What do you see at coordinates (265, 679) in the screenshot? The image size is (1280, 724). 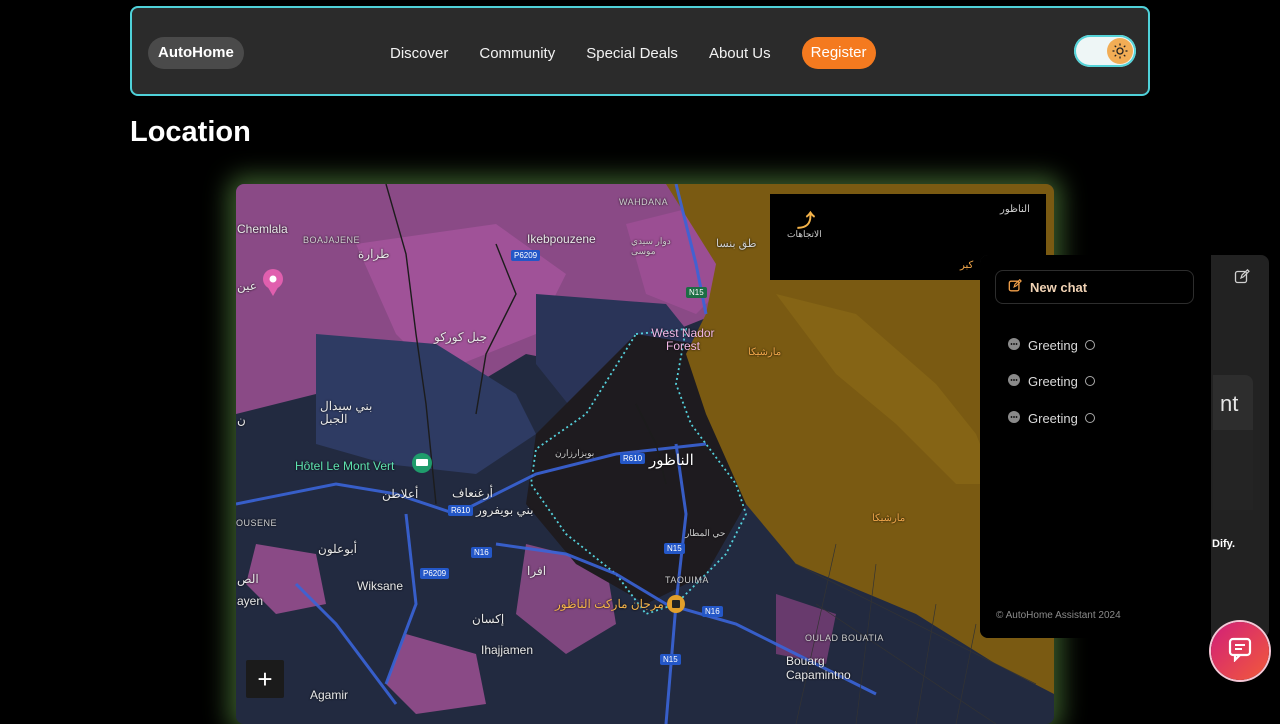 I see `zoom-in-button: +` at bounding box center [265, 679].